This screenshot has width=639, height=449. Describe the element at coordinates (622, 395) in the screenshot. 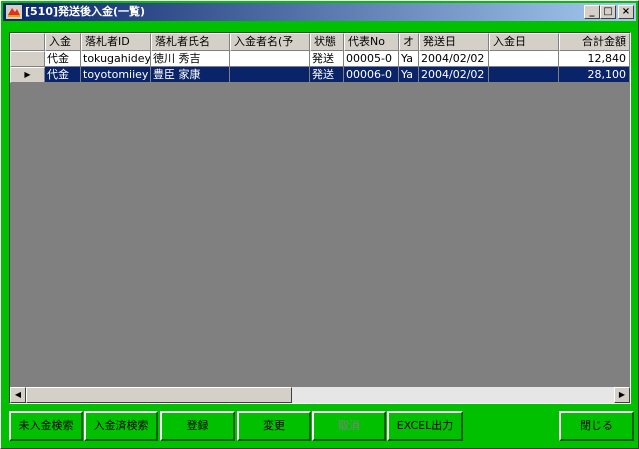

I see `scroll-right-icon: ▶` at that location.